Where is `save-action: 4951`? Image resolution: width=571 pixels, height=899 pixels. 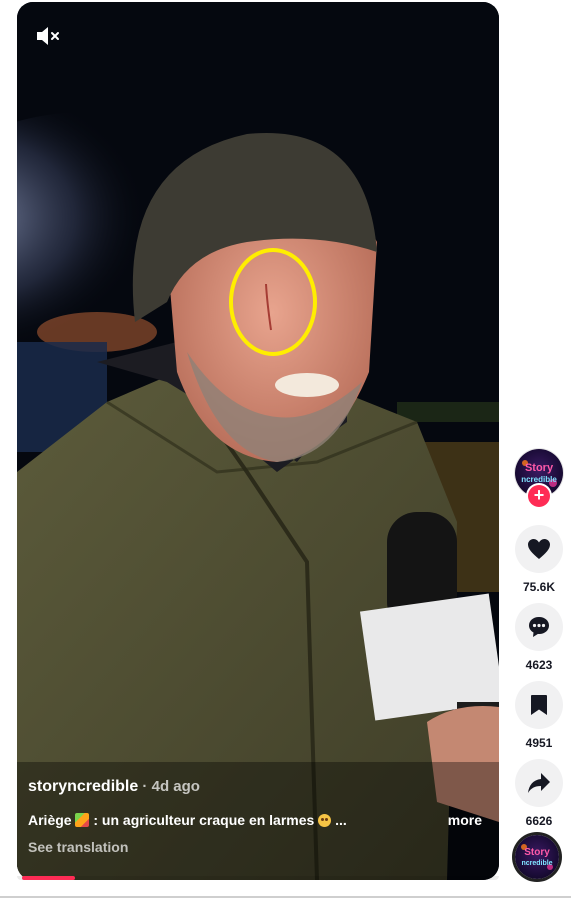 save-action: 4951 is located at coordinates (539, 715).